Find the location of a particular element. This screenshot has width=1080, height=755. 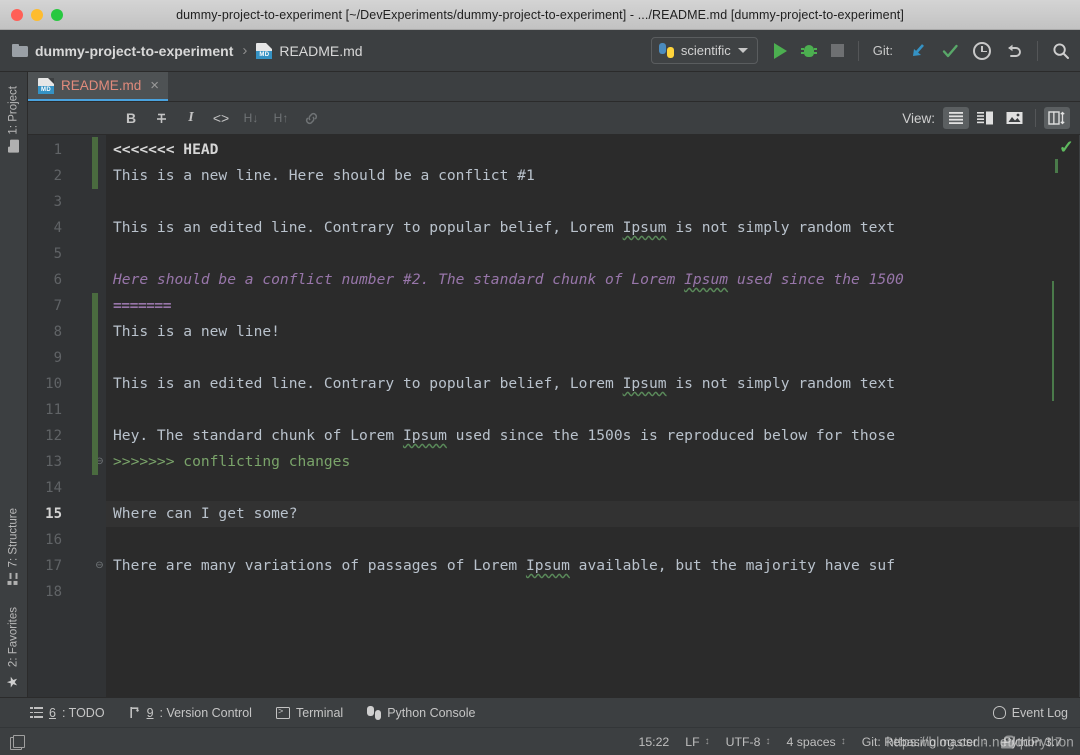

line-number: 5 is located at coordinates (57, 254).